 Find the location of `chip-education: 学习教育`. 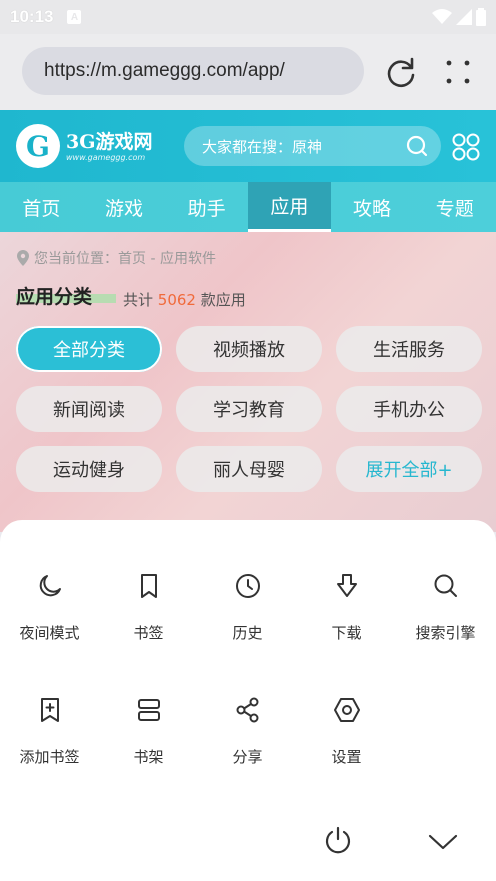

chip-education: 学习教育 is located at coordinates (249, 409).